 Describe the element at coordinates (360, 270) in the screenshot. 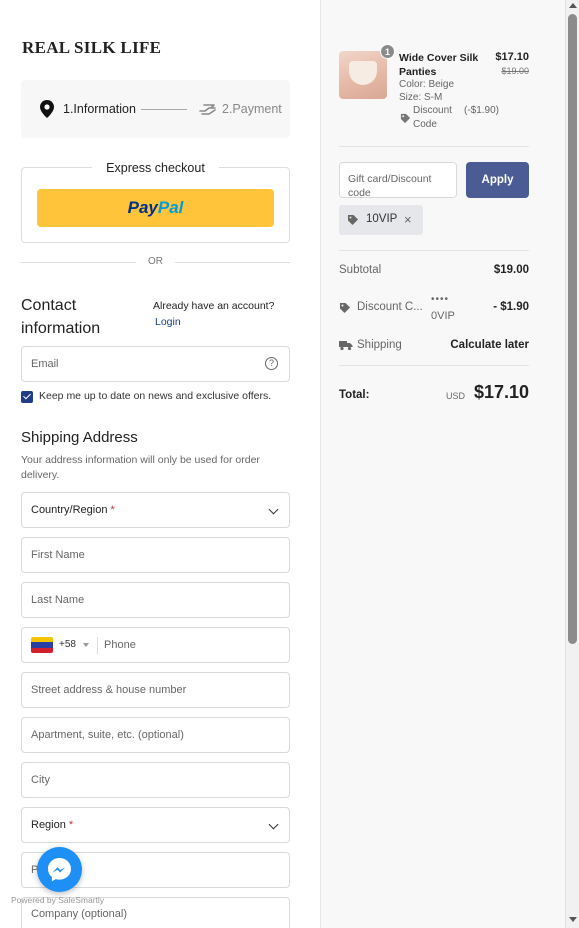

I see `subtotal-label: Subtotal` at that location.